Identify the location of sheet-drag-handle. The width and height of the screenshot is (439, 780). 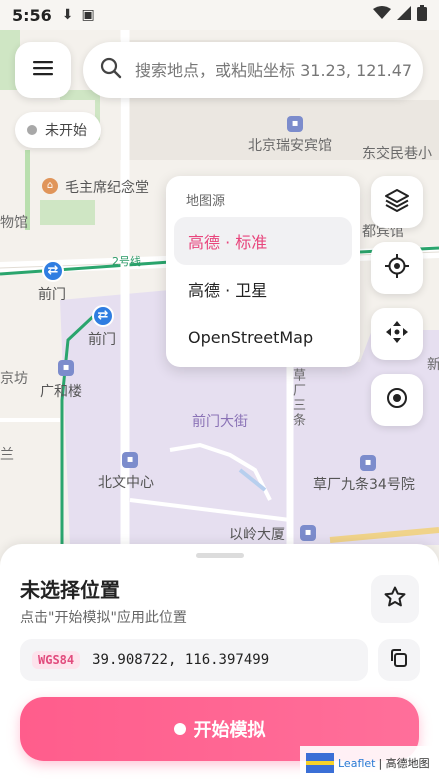
(220, 555).